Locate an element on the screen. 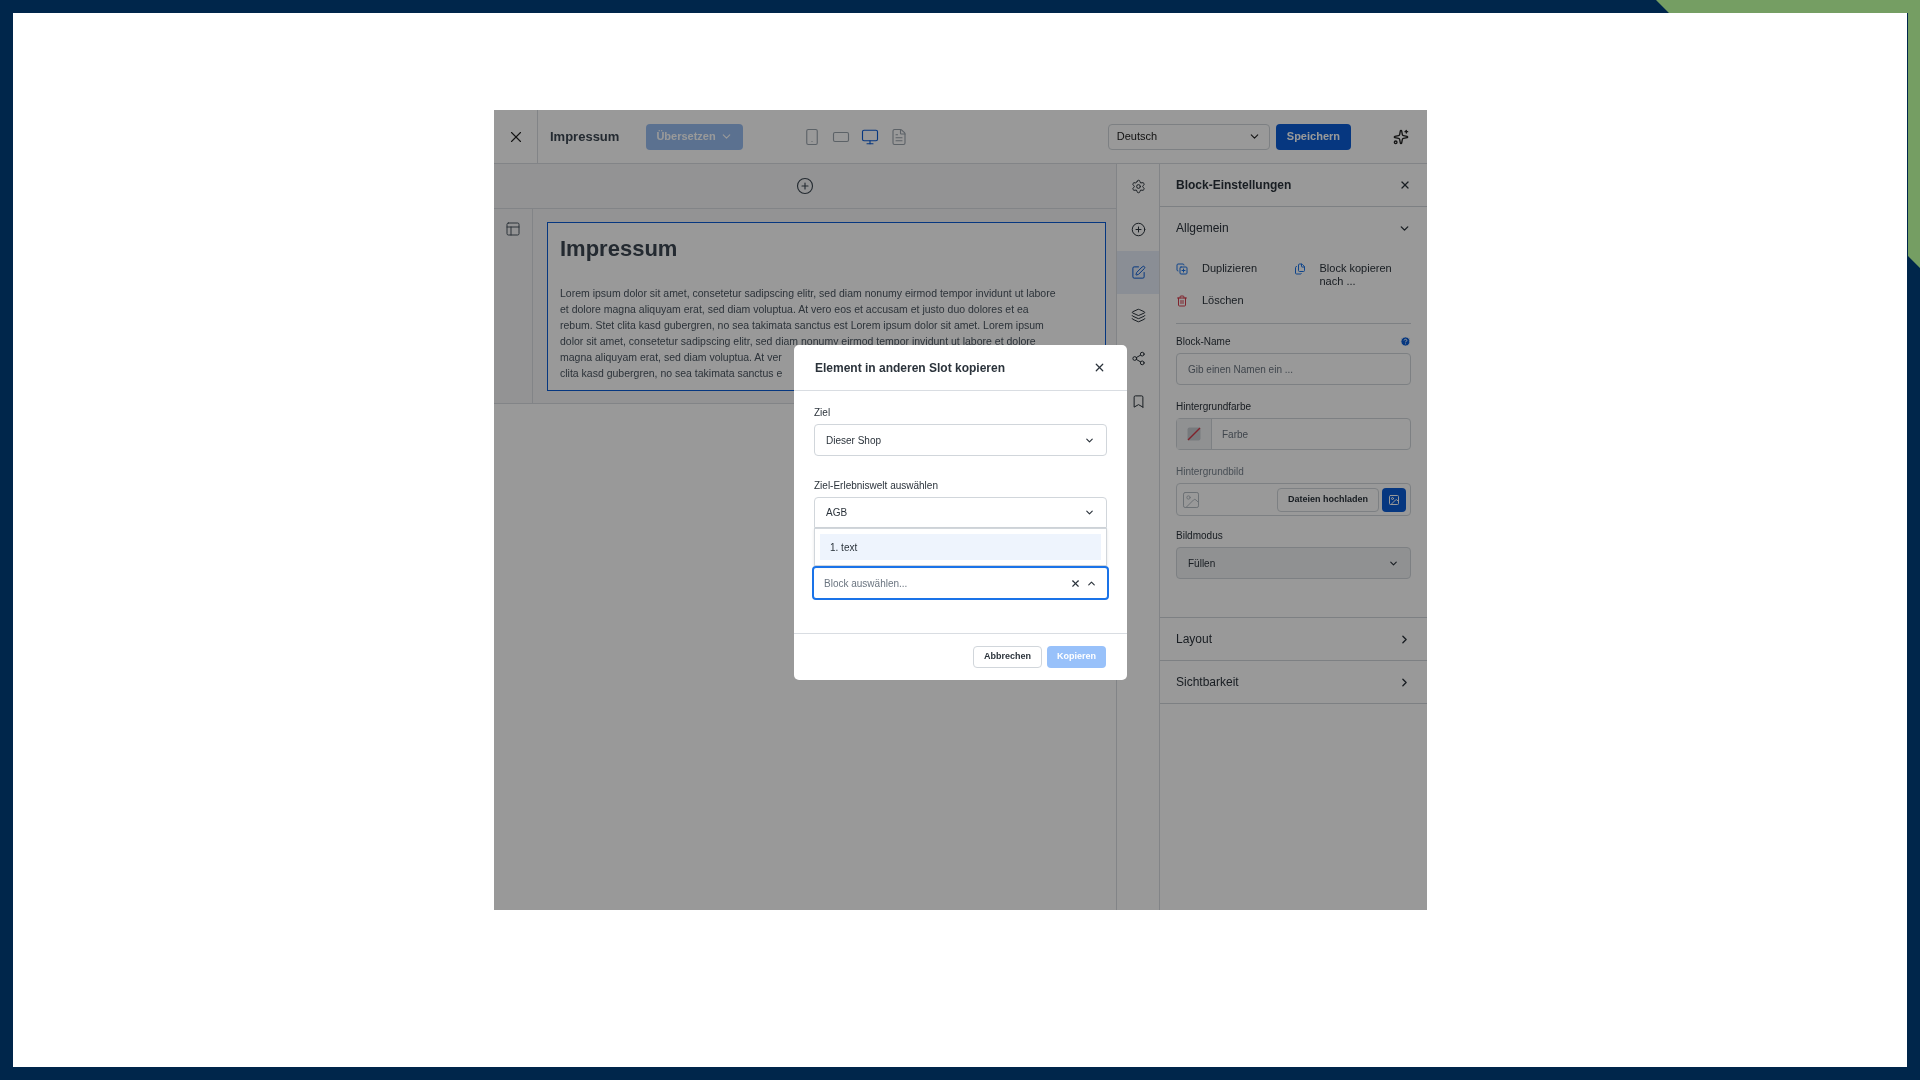 This screenshot has width=1920, height=1080. paragraph-line: dolor sit amet, consetetur sadipscing elitr, sed diam nonumy eirmod tempor invidunt ut labore et dolore is located at coordinates (798, 341).